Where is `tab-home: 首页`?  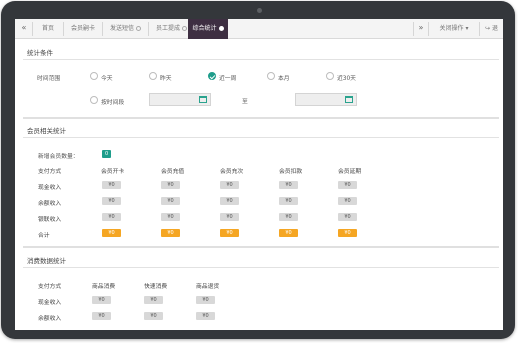 tab-home: 首页 is located at coordinates (48, 29).